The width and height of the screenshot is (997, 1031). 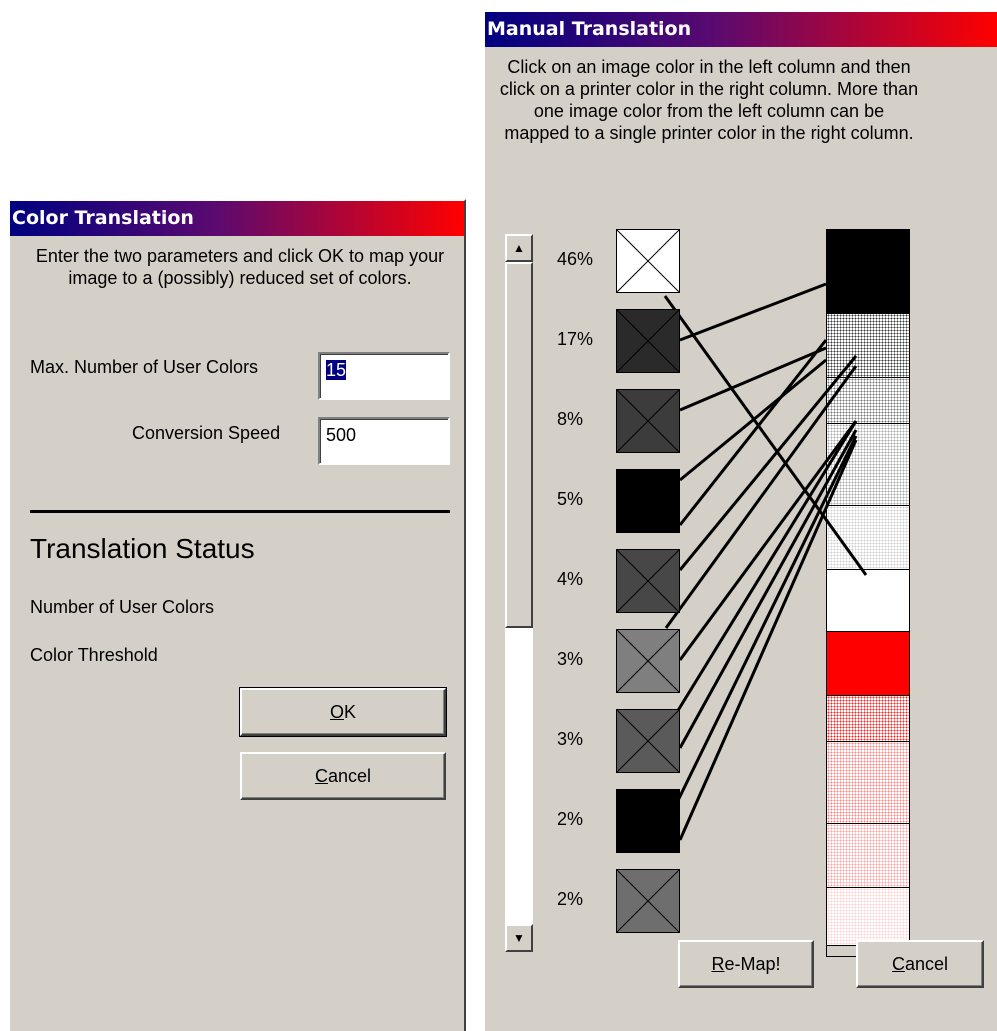 What do you see at coordinates (237, 218) in the screenshot?
I see `dialog-title: Color Translation` at bounding box center [237, 218].